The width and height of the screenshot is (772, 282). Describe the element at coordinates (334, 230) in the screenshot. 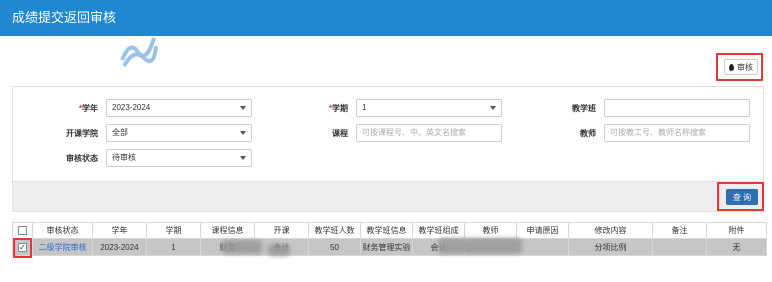

I see `col-header: 教学班人数` at that location.